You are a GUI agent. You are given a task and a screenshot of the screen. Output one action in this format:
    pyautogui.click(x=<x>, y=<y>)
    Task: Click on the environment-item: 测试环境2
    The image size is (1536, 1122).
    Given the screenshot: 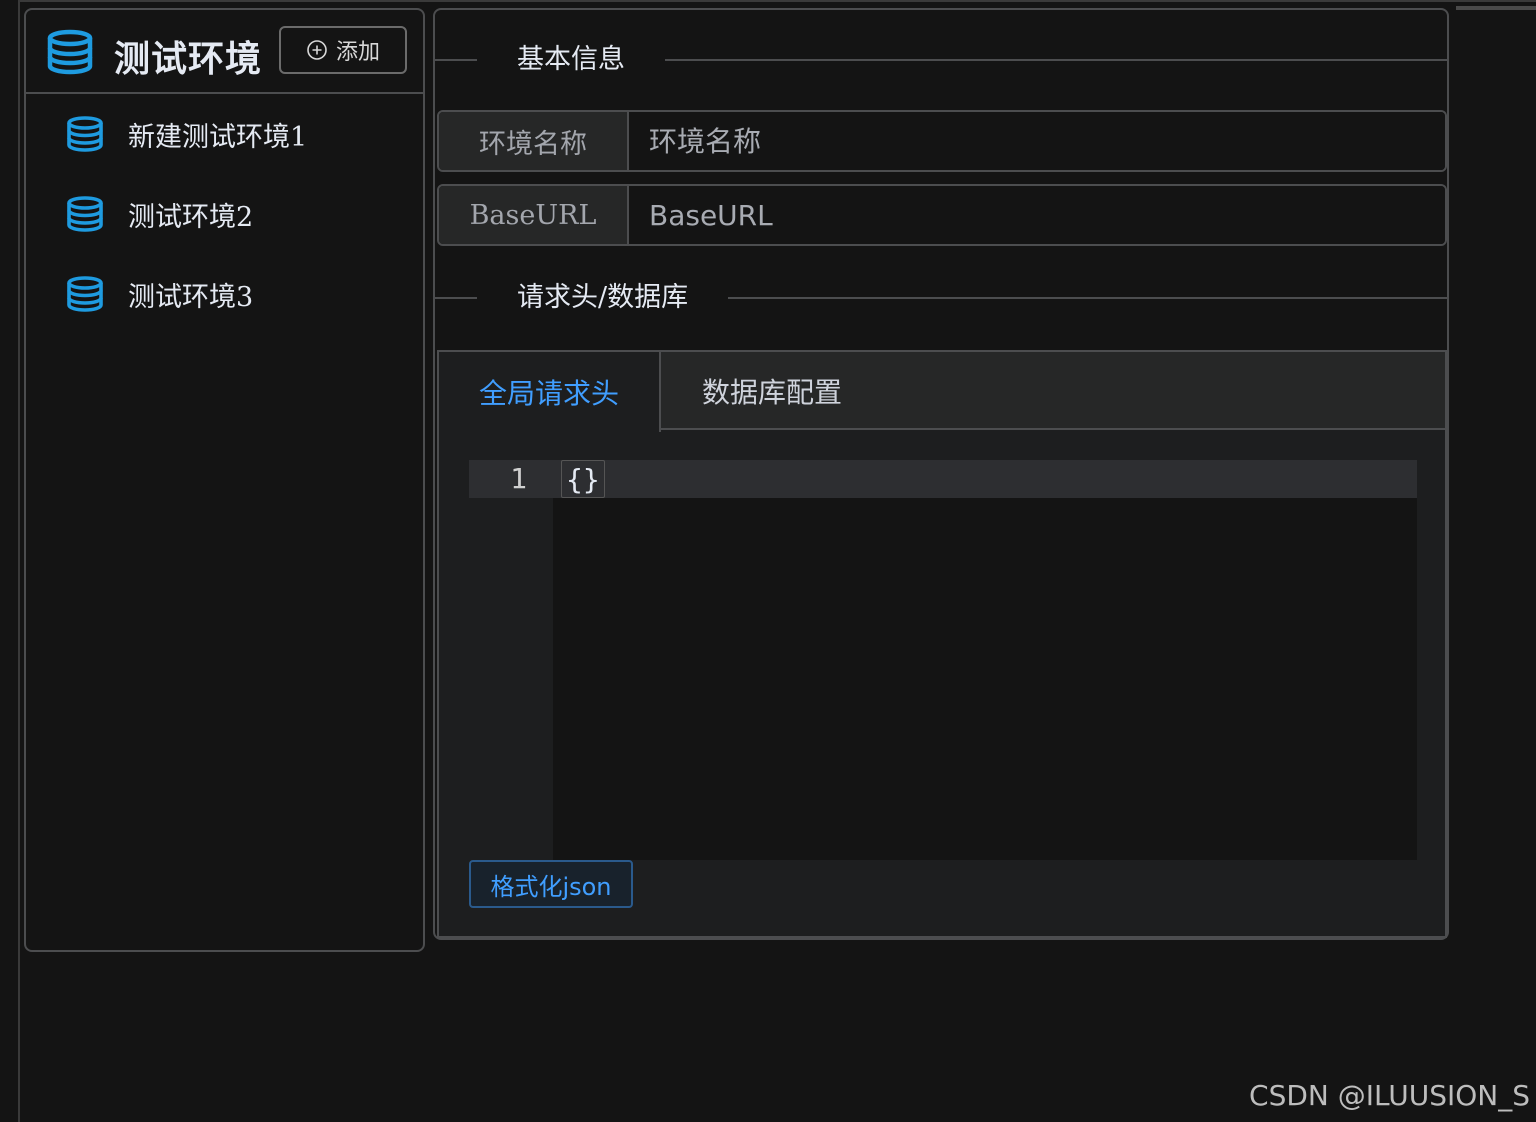 What is the action you would take?
    pyautogui.click(x=224, y=214)
    